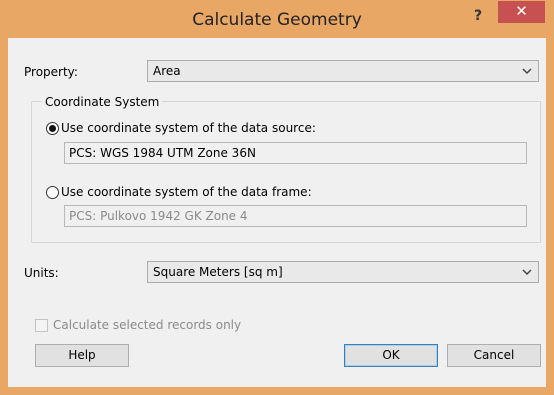 The height and width of the screenshot is (395, 554). Describe the element at coordinates (186, 192) in the screenshot. I see `radio-data-frame-label: Use coordinate system of the data frame:` at that location.